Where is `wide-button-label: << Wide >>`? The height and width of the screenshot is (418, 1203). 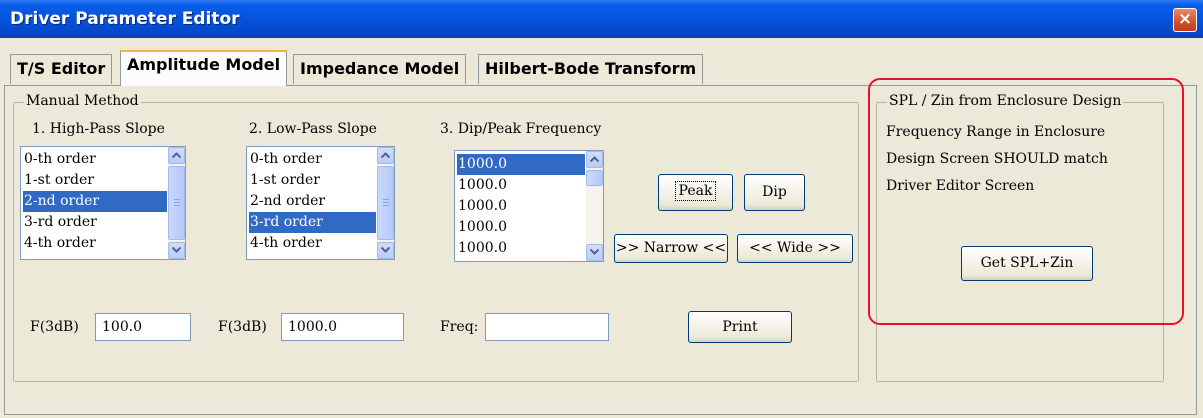
wide-button-label: << Wide >> is located at coordinates (795, 248).